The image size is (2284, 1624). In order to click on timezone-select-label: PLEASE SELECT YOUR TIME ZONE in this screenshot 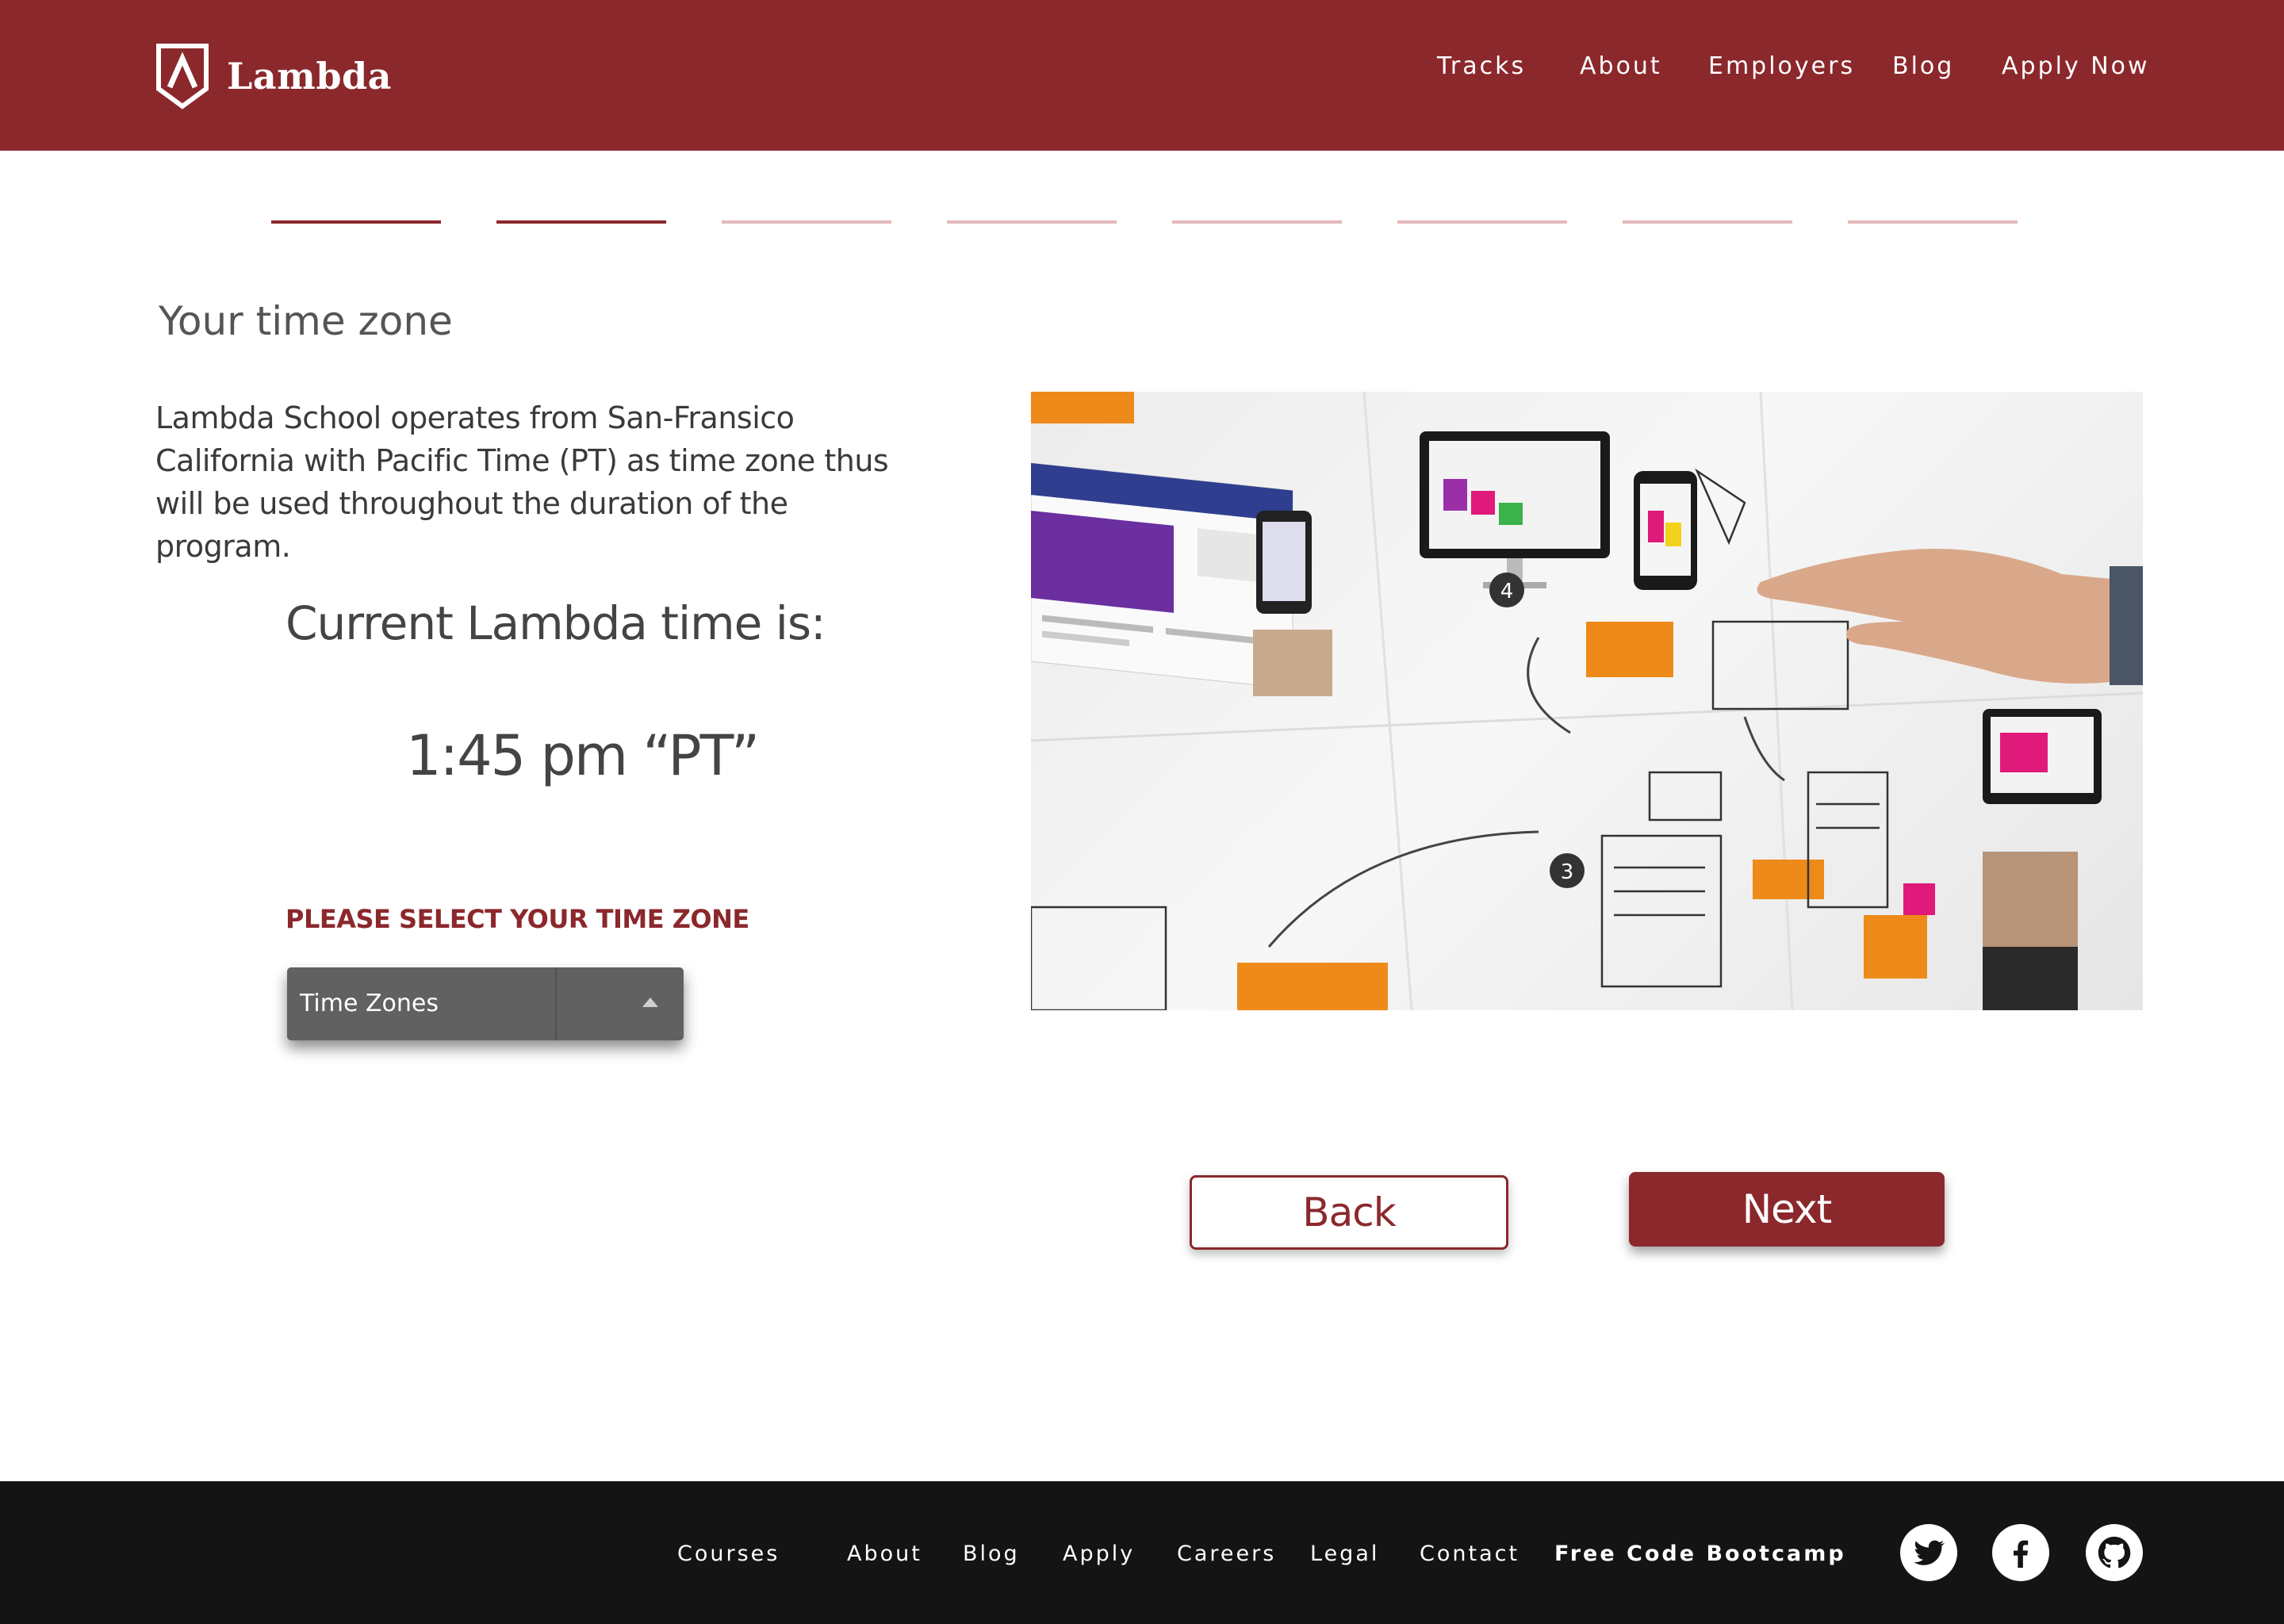, I will do `click(517, 919)`.